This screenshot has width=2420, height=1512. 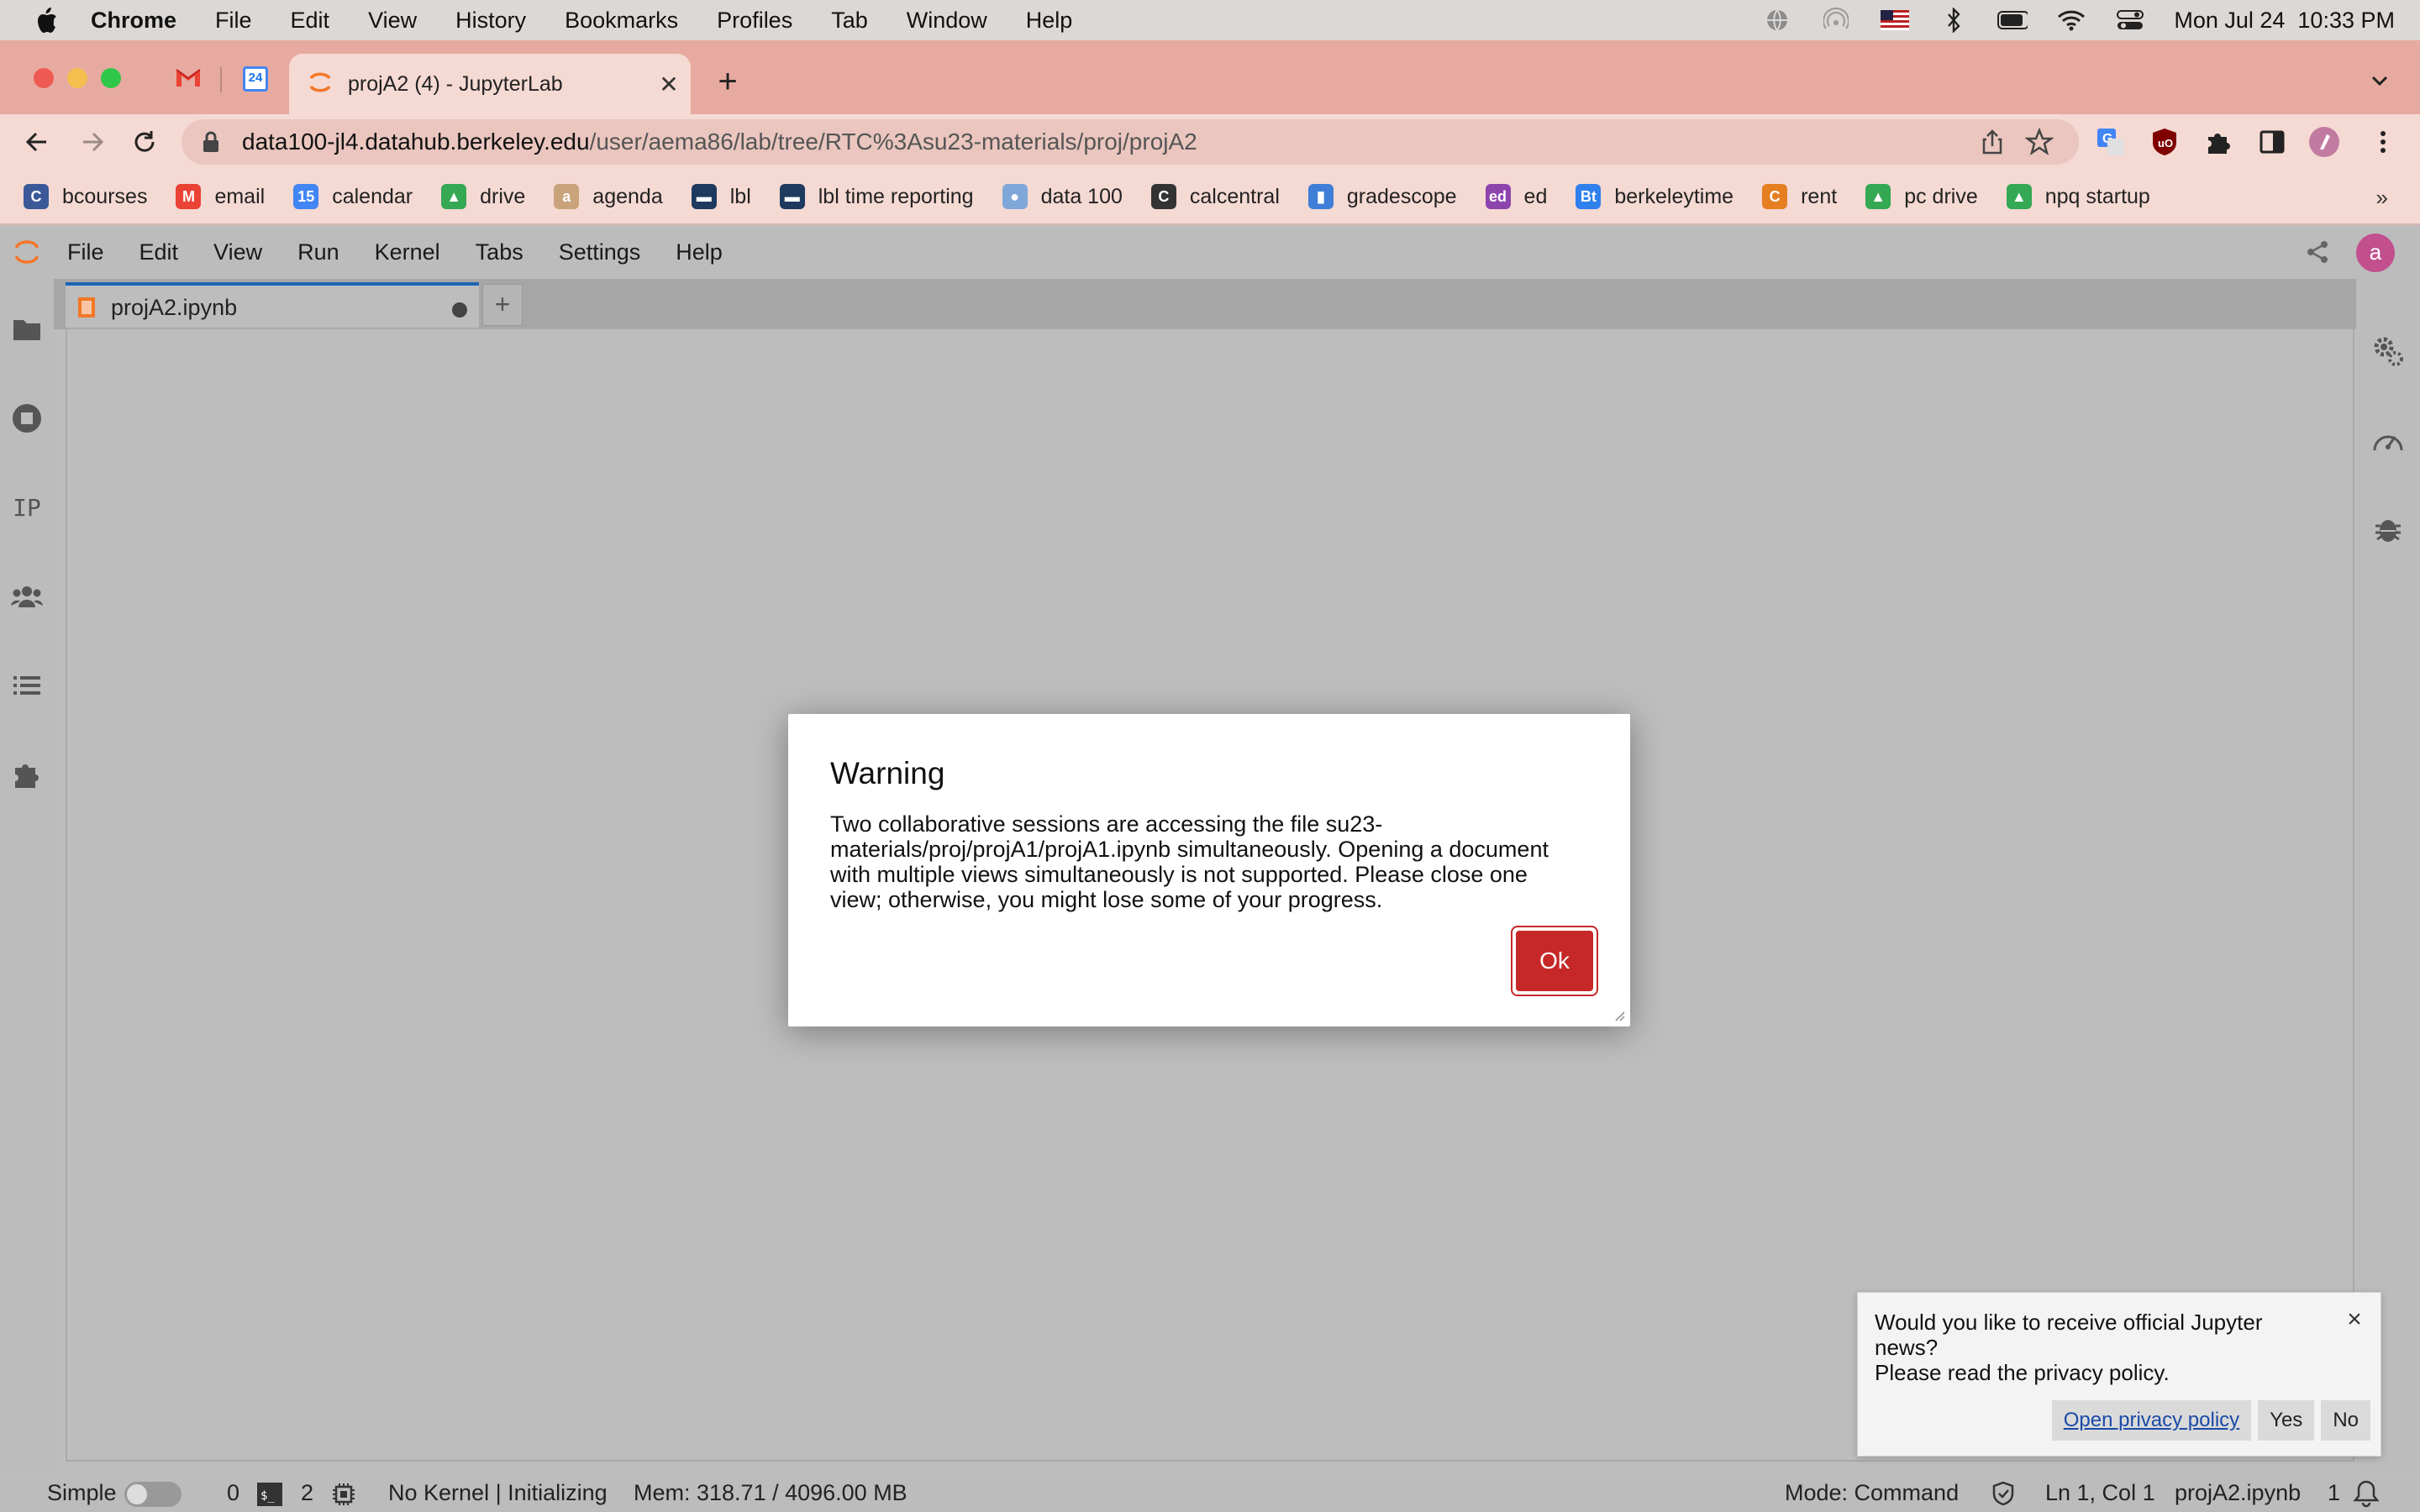 What do you see at coordinates (754, 21) in the screenshot?
I see `menu-profiles: Profiles` at bounding box center [754, 21].